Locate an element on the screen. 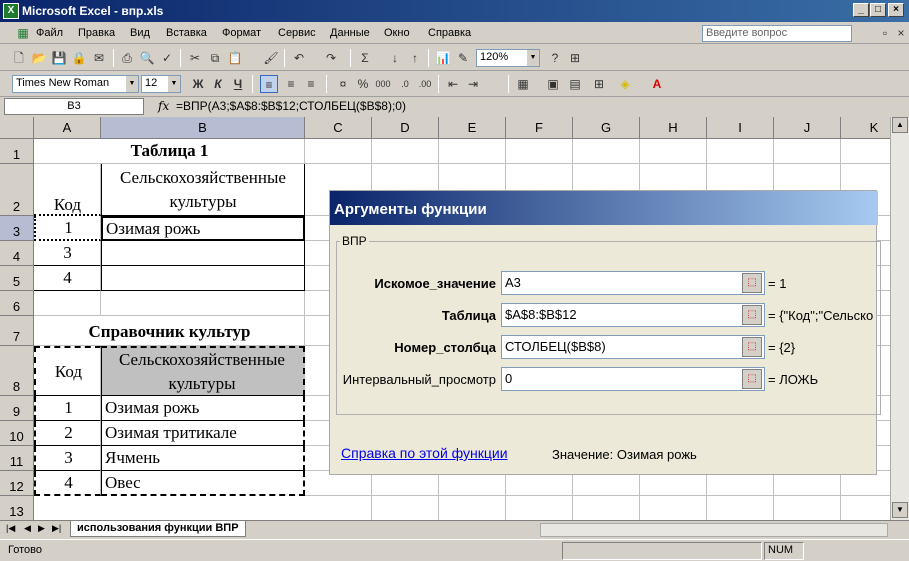 The width and height of the screenshot is (909, 561). new-icon: 🗋 is located at coordinates (19, 58).